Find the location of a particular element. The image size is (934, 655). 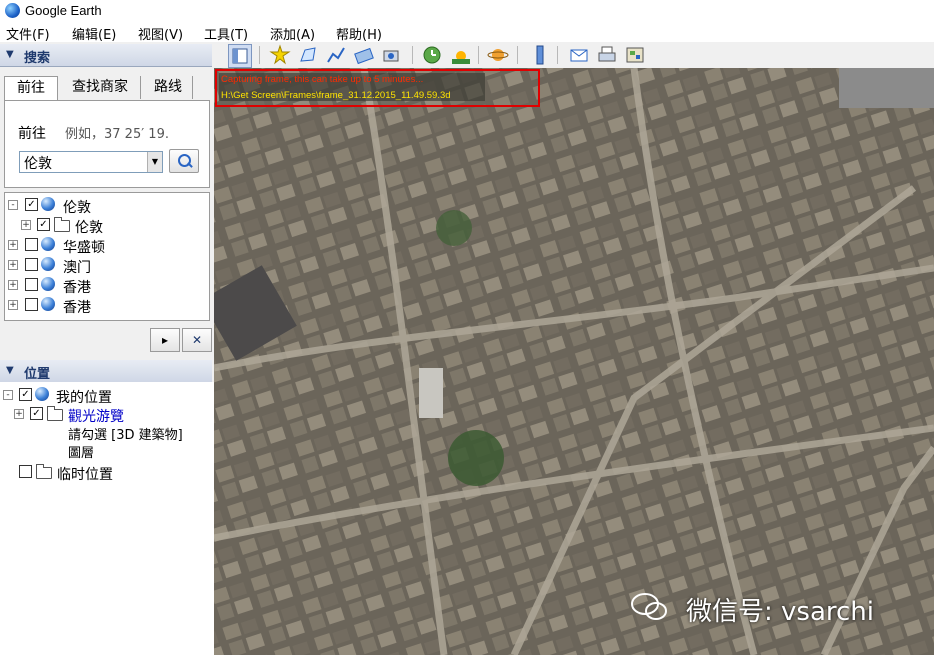

planets-button is located at coordinates (498, 55).